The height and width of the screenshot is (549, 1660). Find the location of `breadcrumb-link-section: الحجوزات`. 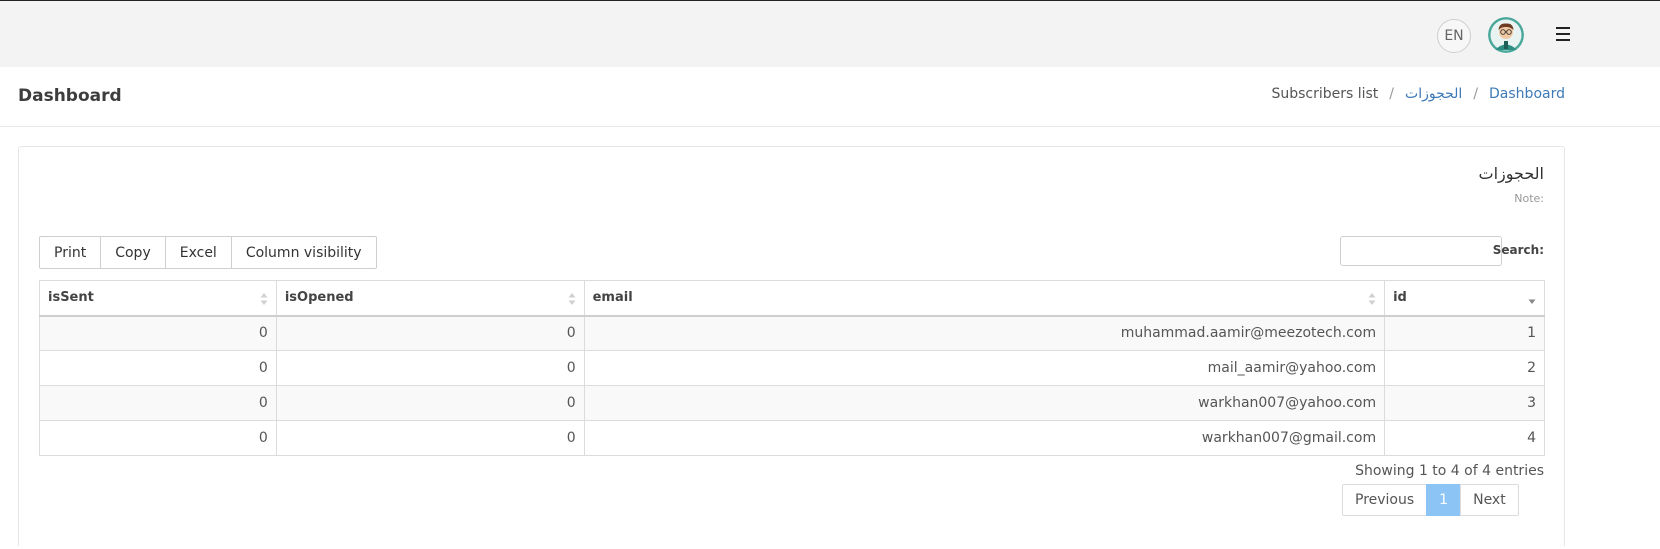

breadcrumb-link-section: الحجوزات is located at coordinates (1433, 94).